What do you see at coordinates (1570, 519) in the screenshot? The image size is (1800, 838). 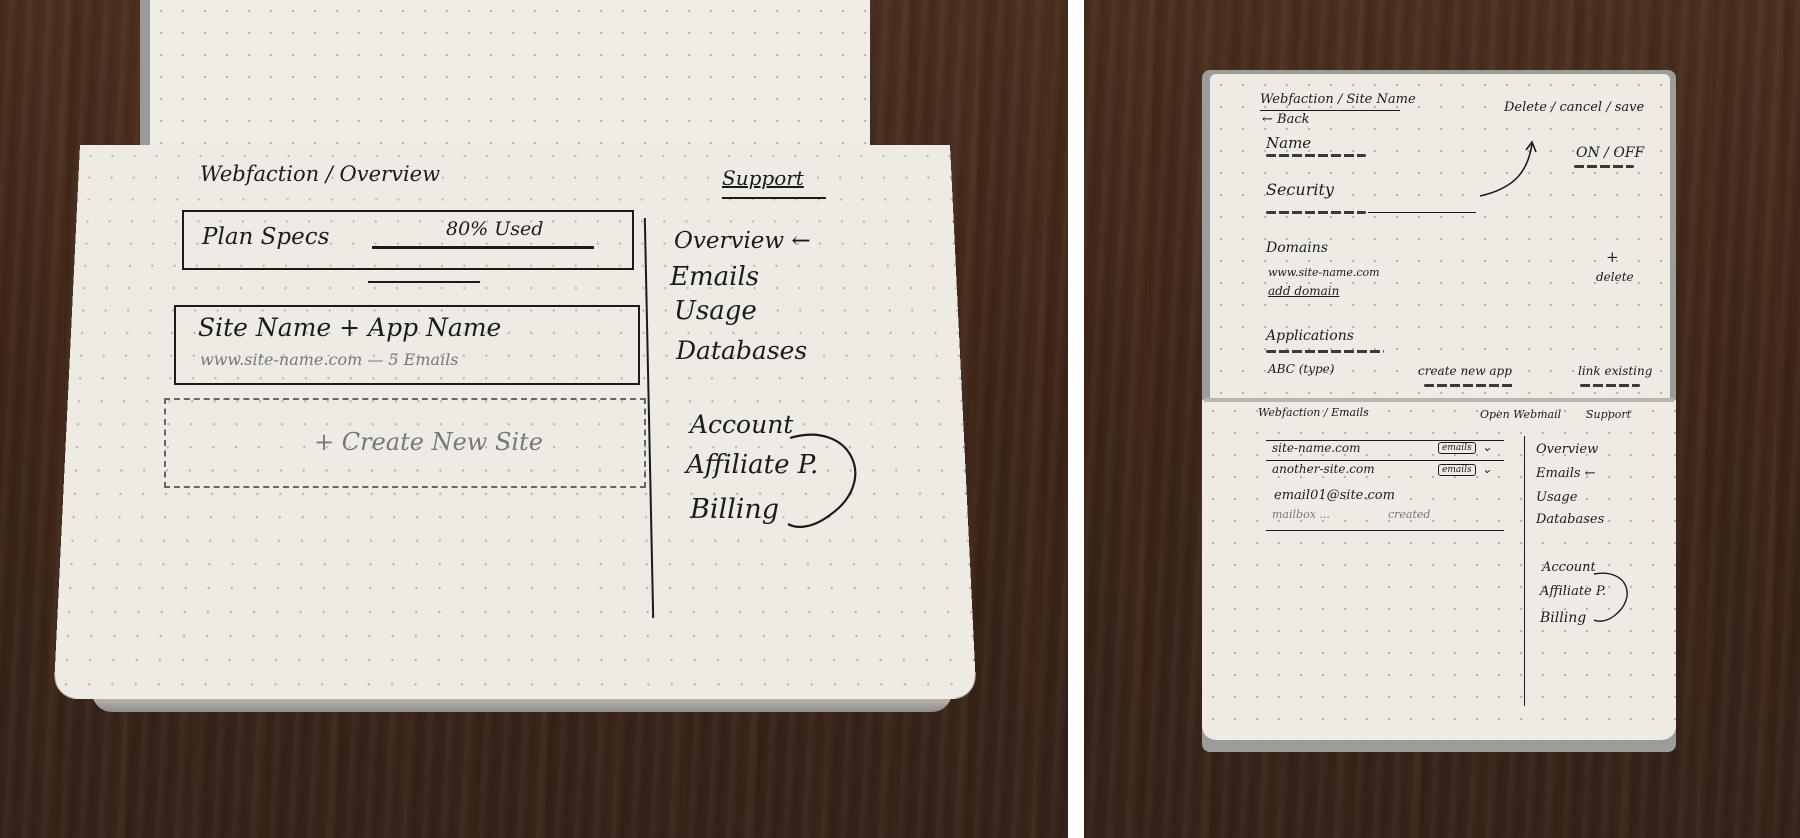 I see `emails-nav-databases: Databases` at bounding box center [1570, 519].